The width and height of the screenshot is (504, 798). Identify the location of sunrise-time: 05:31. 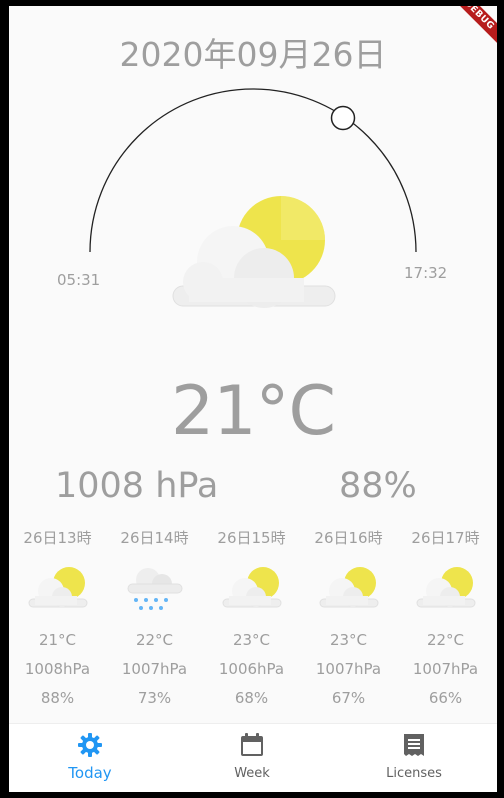
(79, 280).